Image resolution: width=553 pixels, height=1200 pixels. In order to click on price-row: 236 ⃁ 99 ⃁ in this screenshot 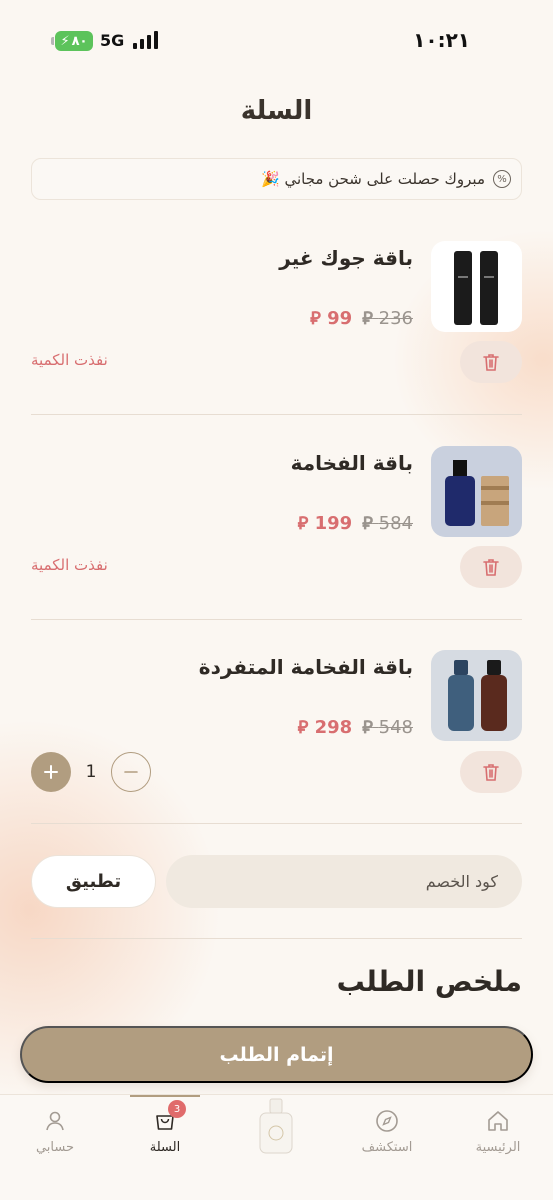, I will do `click(361, 317)`.